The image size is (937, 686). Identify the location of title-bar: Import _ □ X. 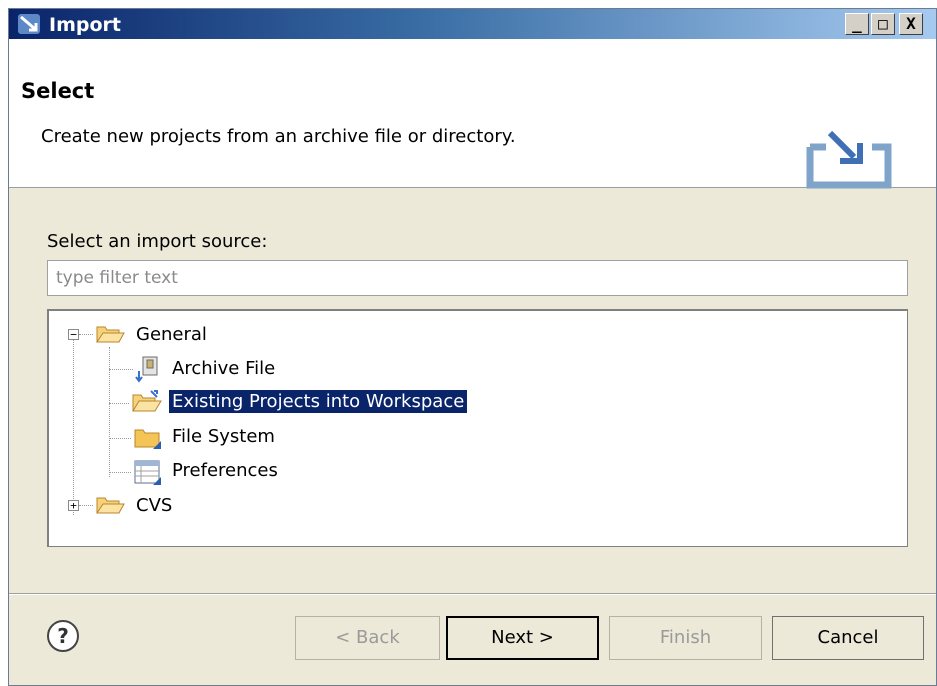
(472, 24).